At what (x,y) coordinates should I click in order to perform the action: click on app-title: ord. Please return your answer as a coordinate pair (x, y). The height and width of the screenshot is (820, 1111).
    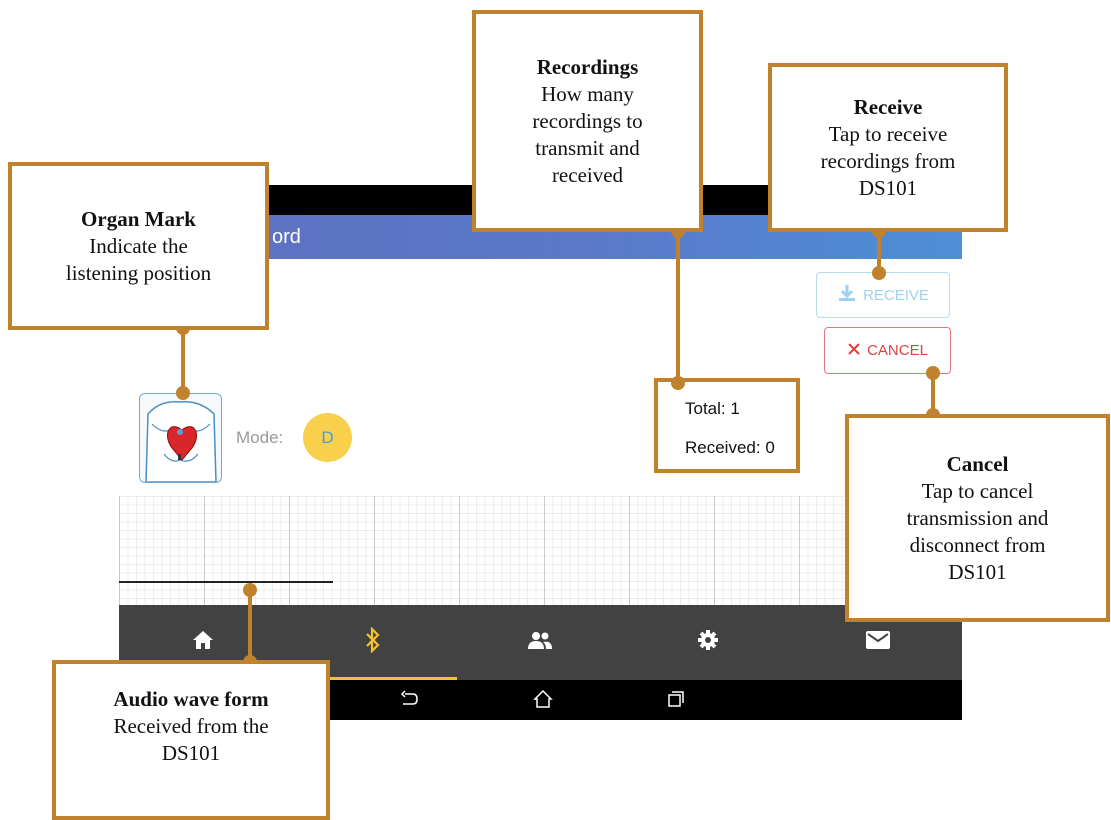
    Looking at the image, I should click on (286, 237).